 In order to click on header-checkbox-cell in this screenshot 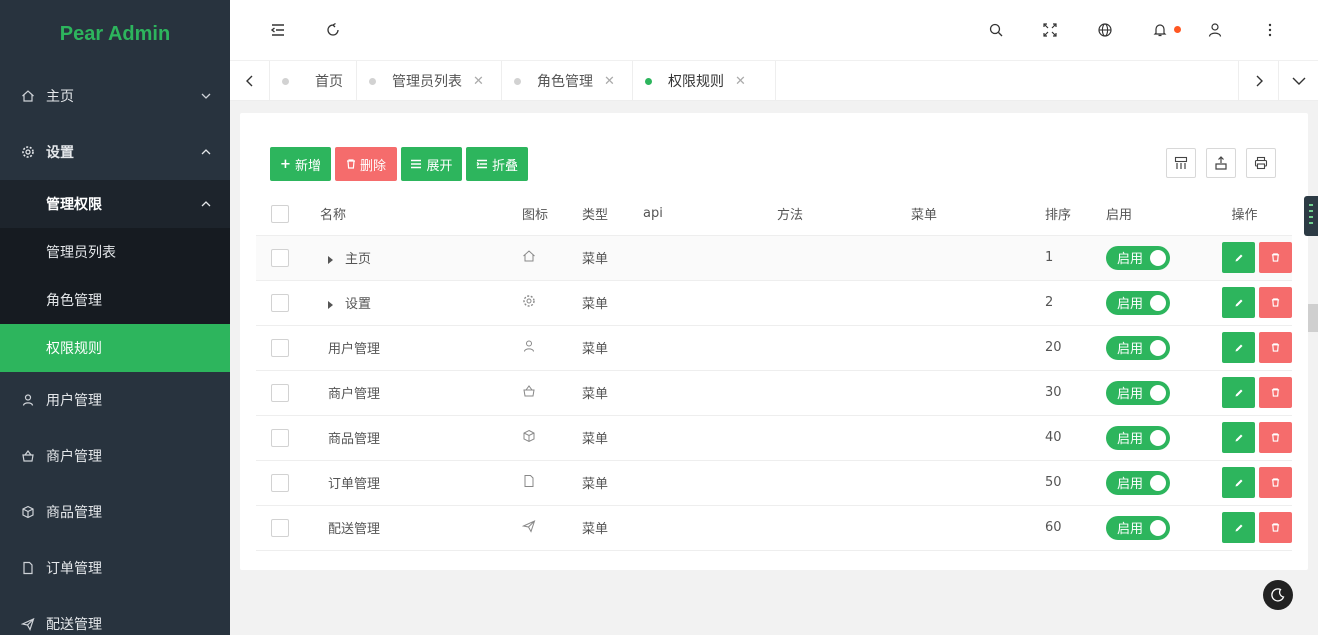, I will do `click(283, 214)`.